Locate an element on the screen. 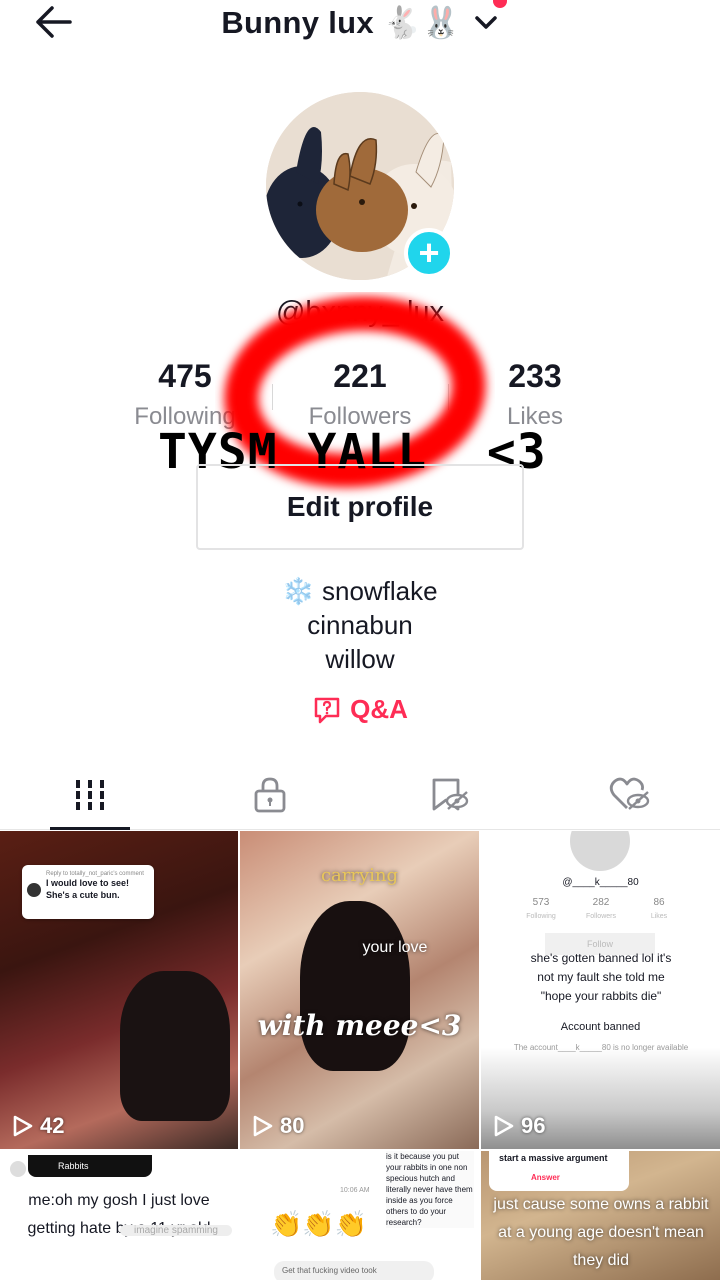 This screenshot has width=720, height=1280. video-caption: with meee<3 is located at coordinates (359, 1025).